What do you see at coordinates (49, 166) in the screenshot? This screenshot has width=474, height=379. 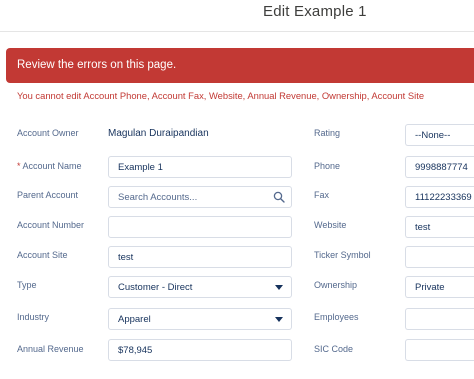 I see `label-account-name: * Account Name` at bounding box center [49, 166].